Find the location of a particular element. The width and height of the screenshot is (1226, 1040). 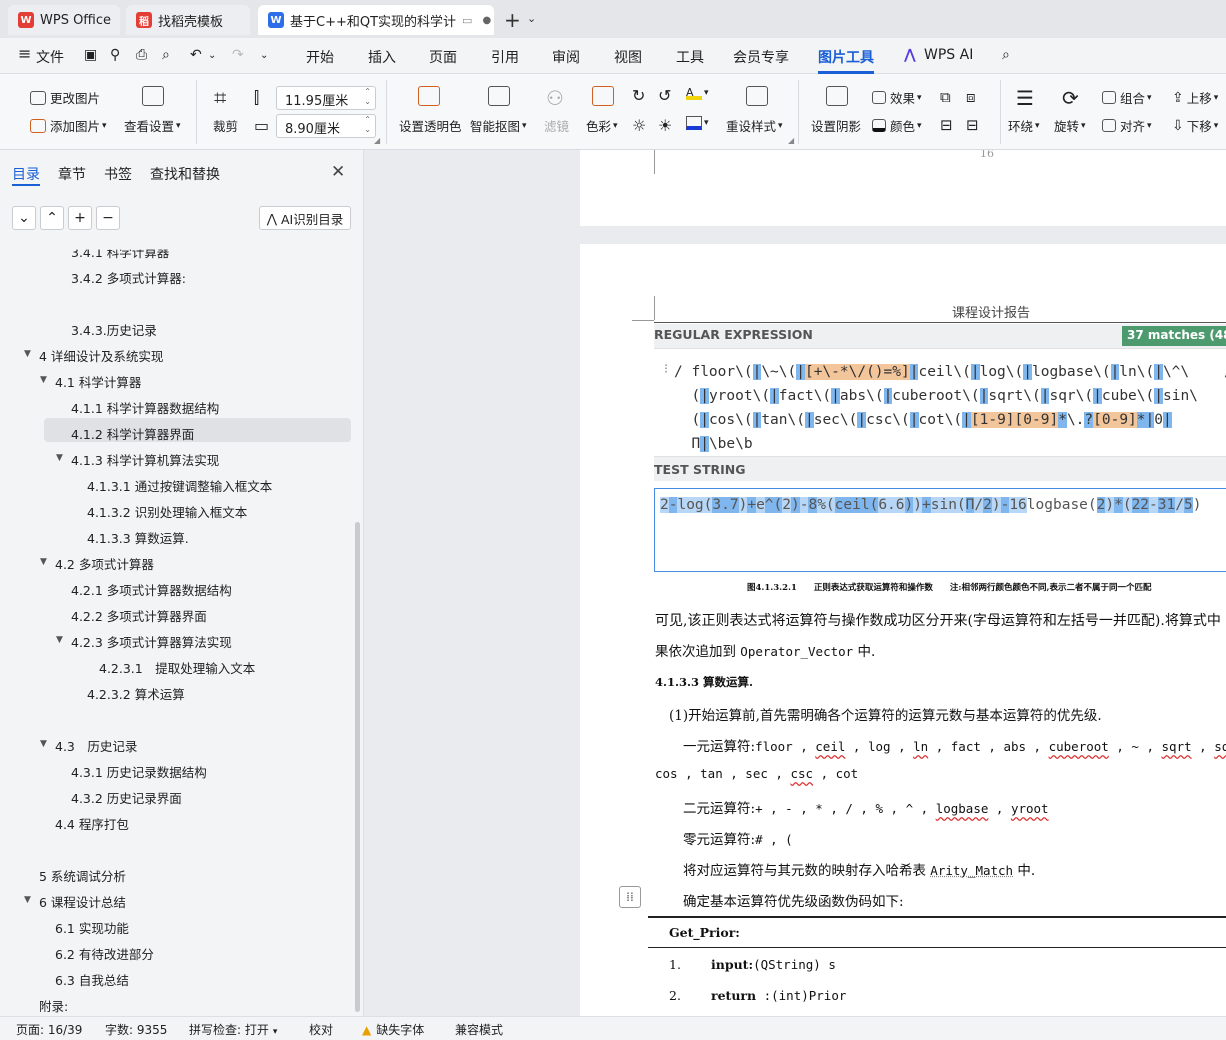

undo-icon: ↶ is located at coordinates (196, 55).